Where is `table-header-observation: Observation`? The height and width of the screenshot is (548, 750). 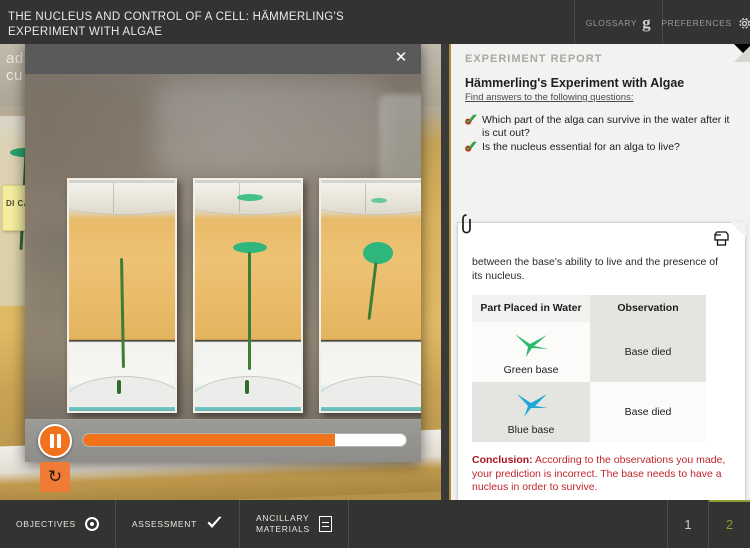 table-header-observation: Observation is located at coordinates (648, 308).